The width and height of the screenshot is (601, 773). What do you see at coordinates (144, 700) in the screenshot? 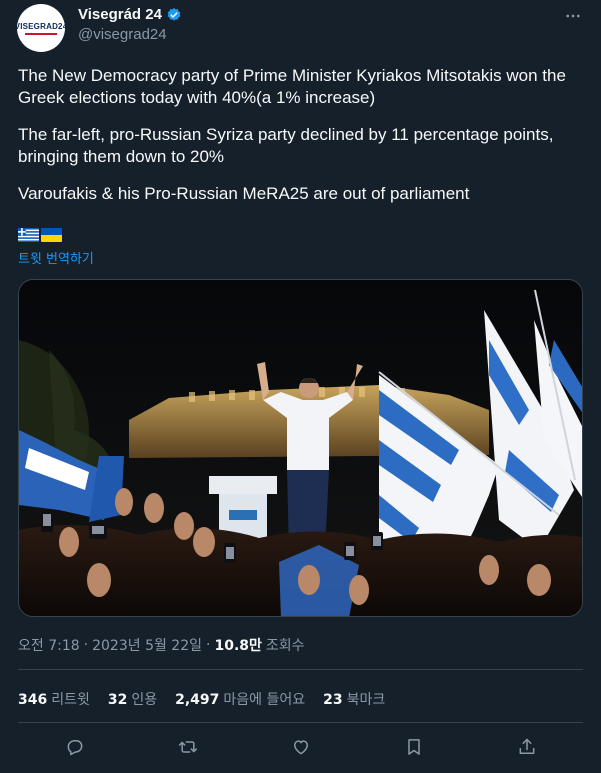
I see `stat-label: 인용` at bounding box center [144, 700].